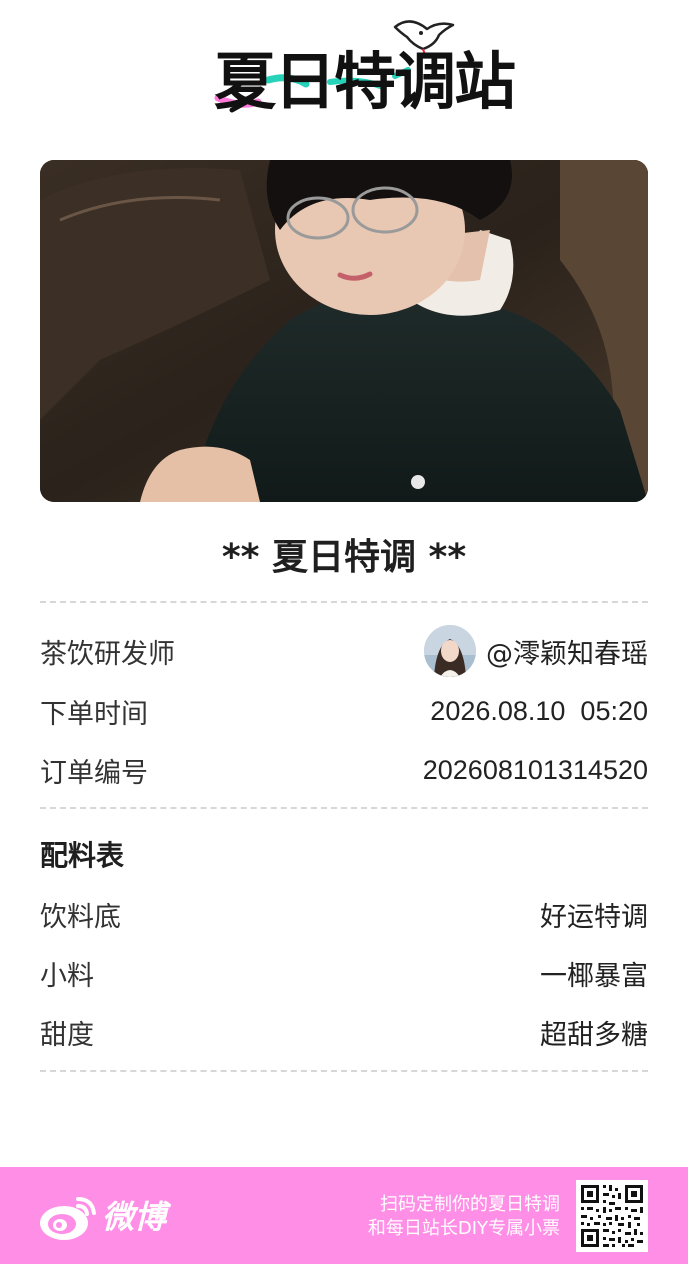 Image resolution: width=688 pixels, height=1264 pixels. Describe the element at coordinates (344, 1215) in the screenshot. I see `footer-banner: 微博 扫码定制你的夏日特调 和每日站长DIY专属小票` at that location.